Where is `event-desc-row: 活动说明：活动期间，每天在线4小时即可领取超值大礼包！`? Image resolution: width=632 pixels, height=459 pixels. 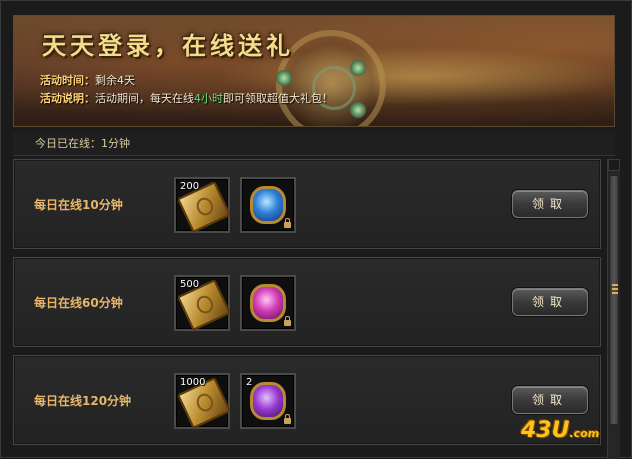 event-desc-row: 活动说明：活动期间，每天在线4小时即可领取超值大礼包！ is located at coordinates (186, 98).